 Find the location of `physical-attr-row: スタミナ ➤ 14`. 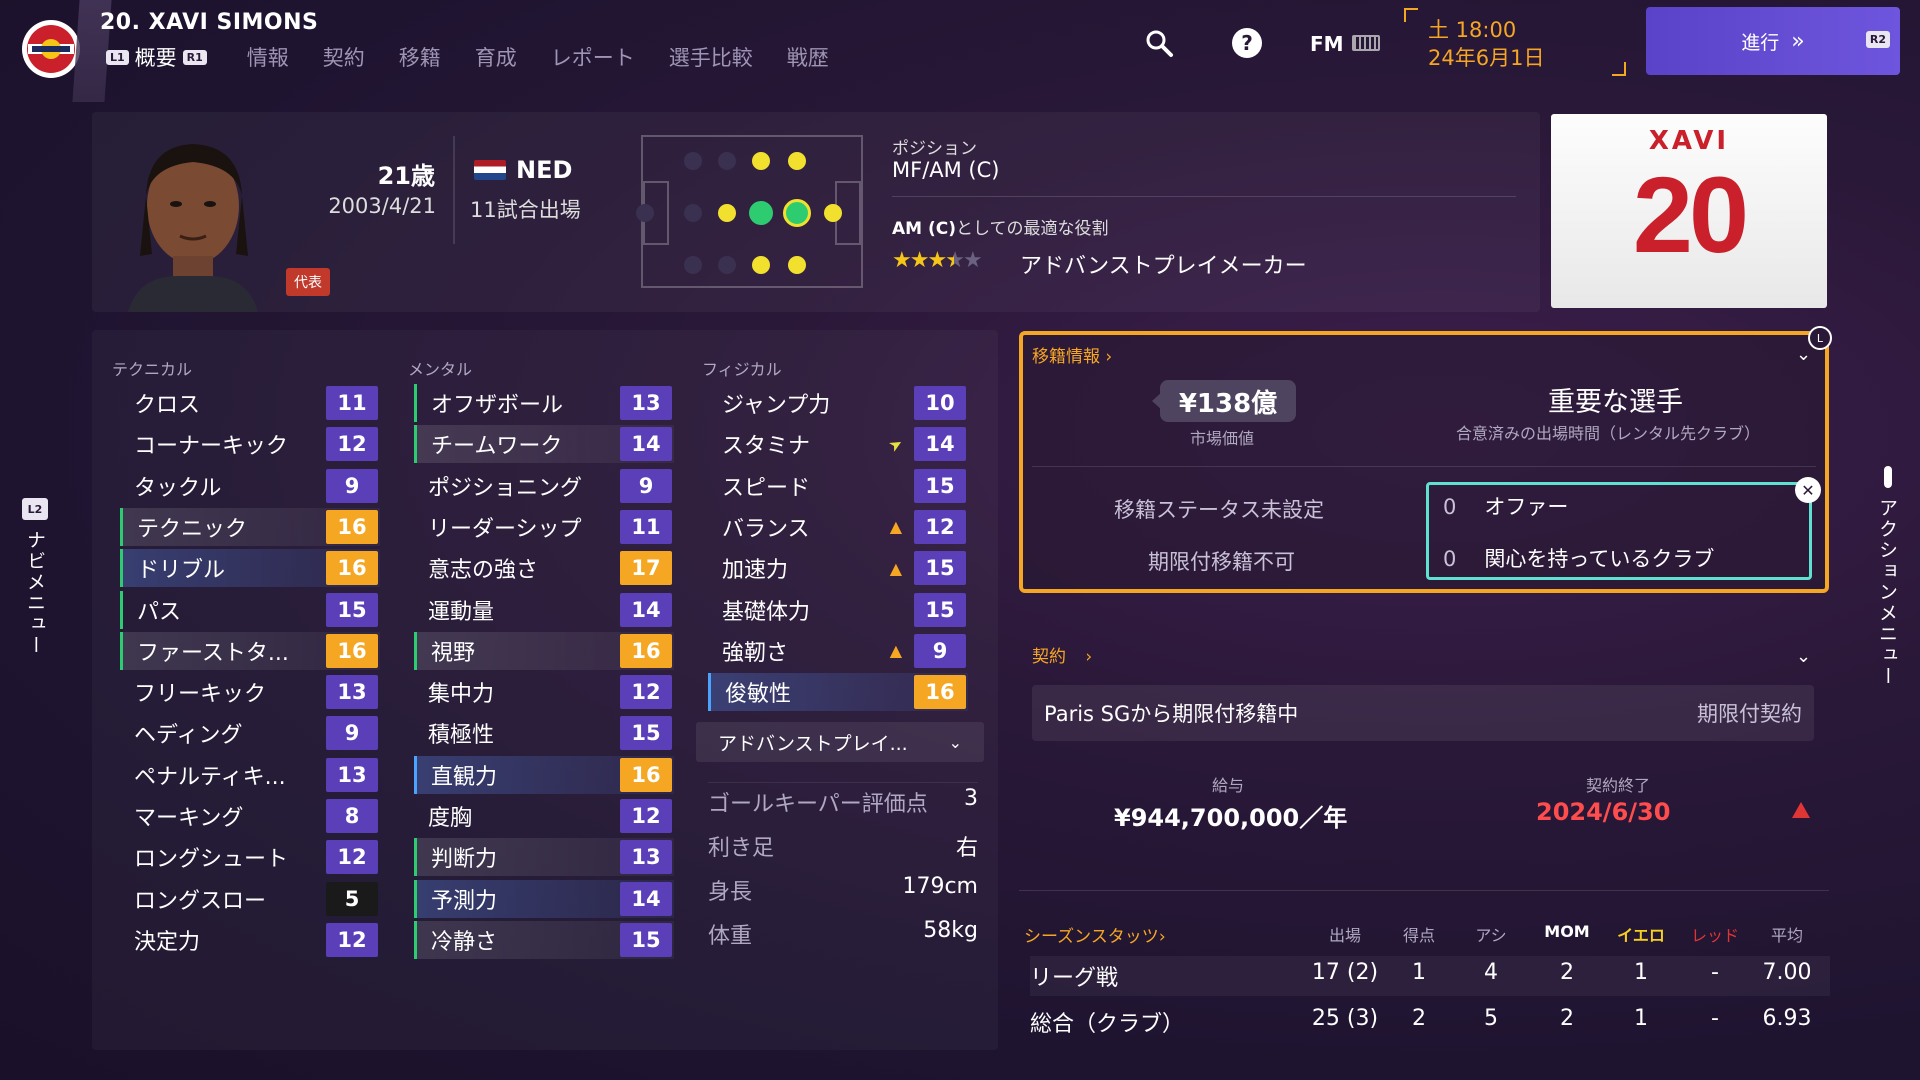

physical-attr-row: スタミナ ➤ 14 is located at coordinates (838, 444).